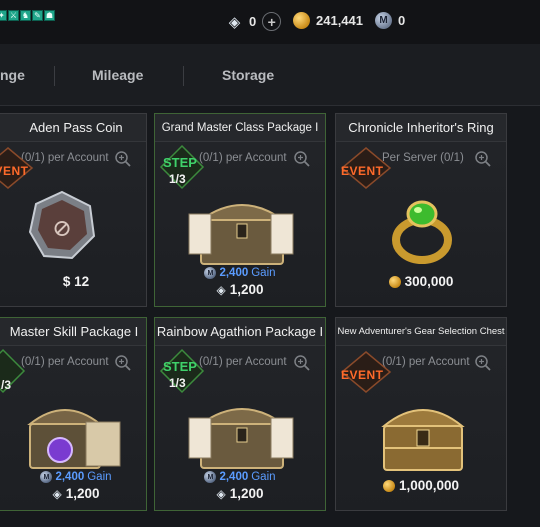  I want to click on price-value: 300,000, so click(429, 281).